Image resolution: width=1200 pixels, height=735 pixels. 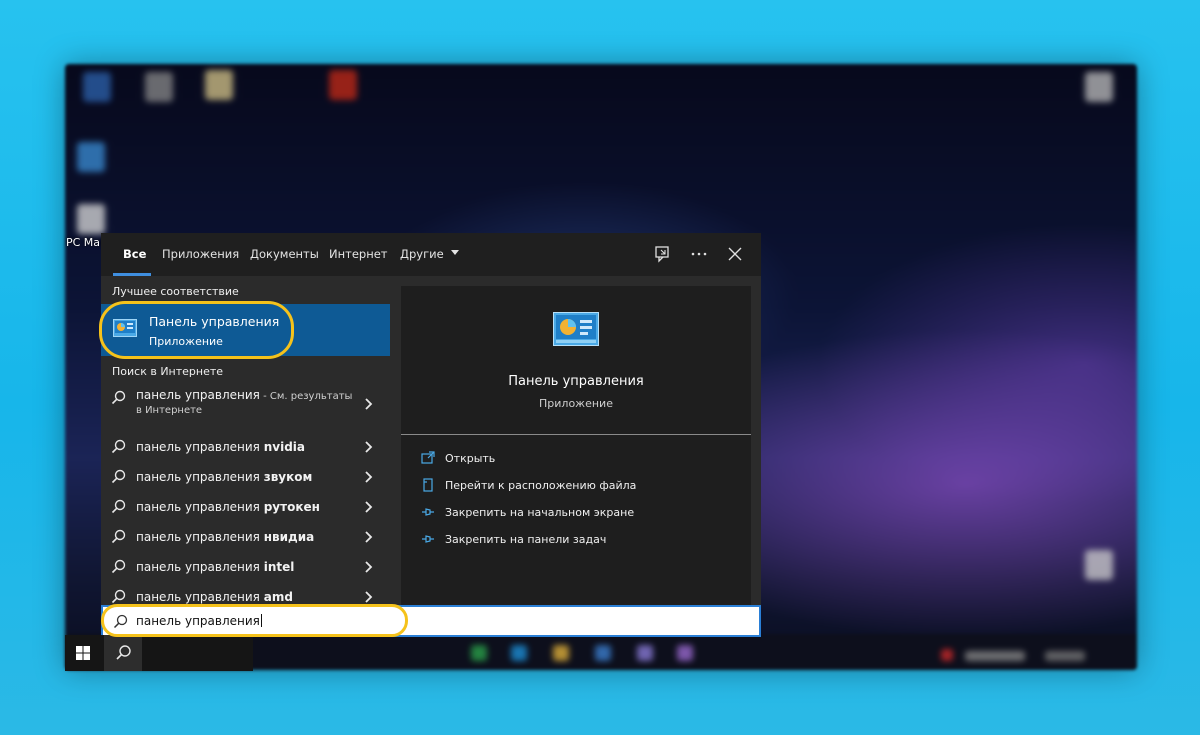 What do you see at coordinates (576, 381) in the screenshot?
I see `preview-title: Панель управления` at bounding box center [576, 381].